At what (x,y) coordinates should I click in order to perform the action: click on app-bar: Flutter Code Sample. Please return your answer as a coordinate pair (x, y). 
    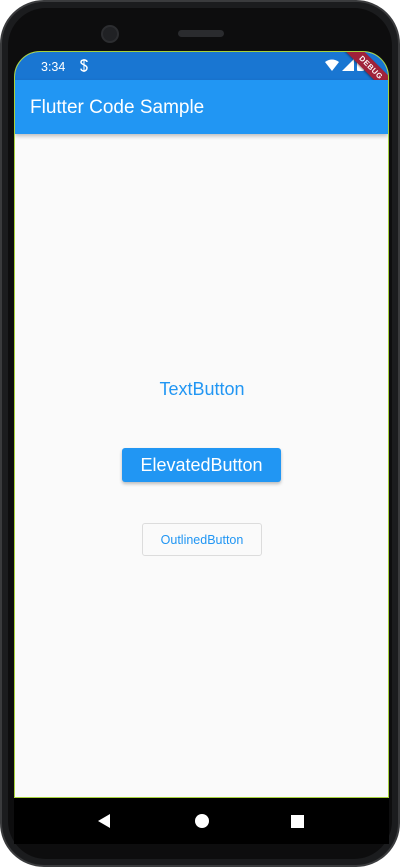
    Looking at the image, I should click on (201, 107).